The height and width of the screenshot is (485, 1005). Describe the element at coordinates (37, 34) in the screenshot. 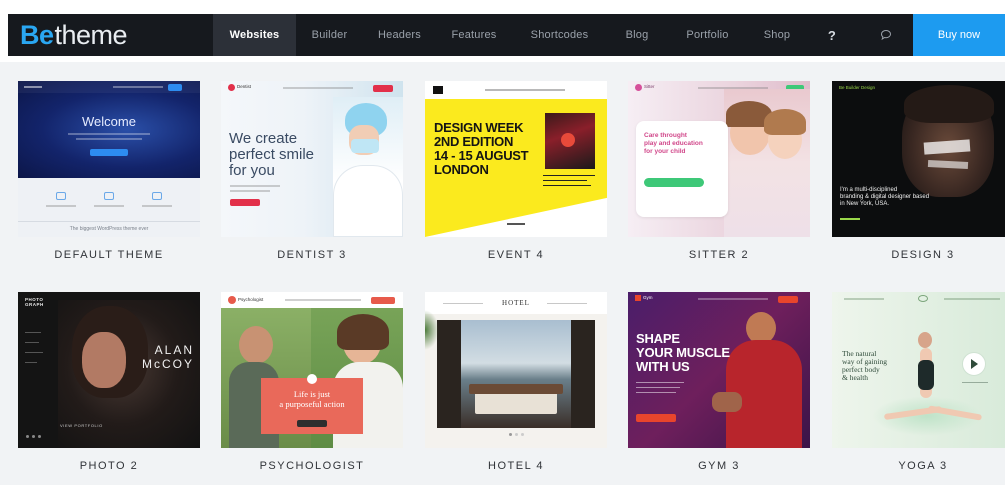

I see `logo-be: Be` at that location.